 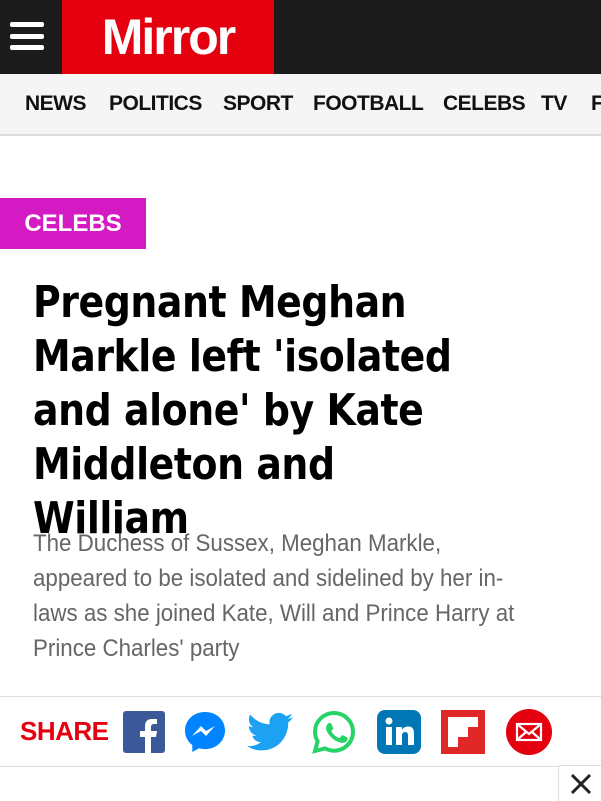 I want to click on linkedin-icon, so click(x=399, y=732).